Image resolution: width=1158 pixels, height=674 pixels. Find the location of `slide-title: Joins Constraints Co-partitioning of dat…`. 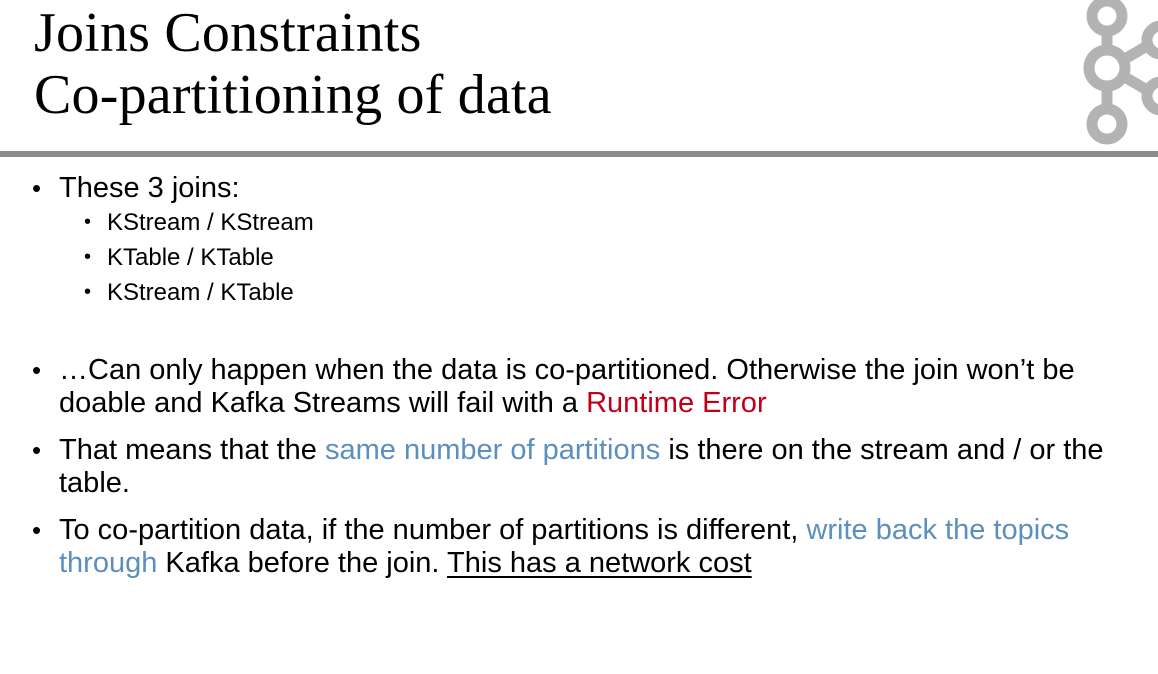

slide-title: Joins Constraints Co-partitioning of dat… is located at coordinates (293, 64).